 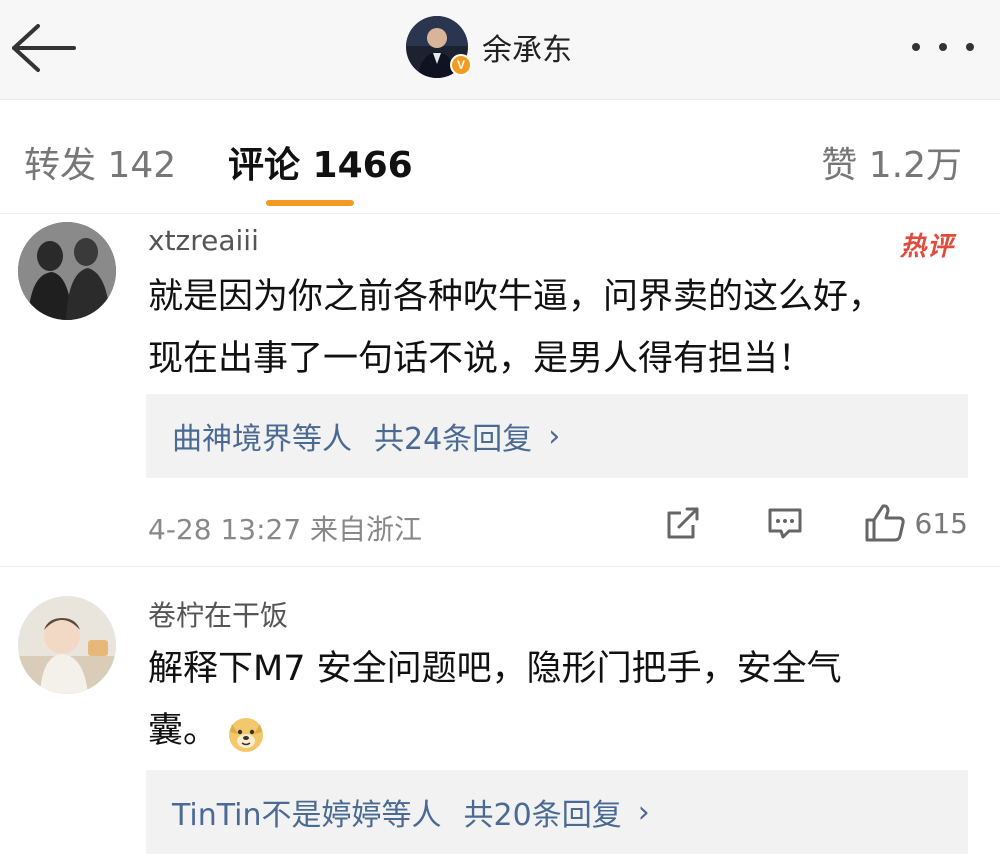 I want to click on replies-link: TinTin不是婷婷等人 共20条回复 ›, so click(x=557, y=812).